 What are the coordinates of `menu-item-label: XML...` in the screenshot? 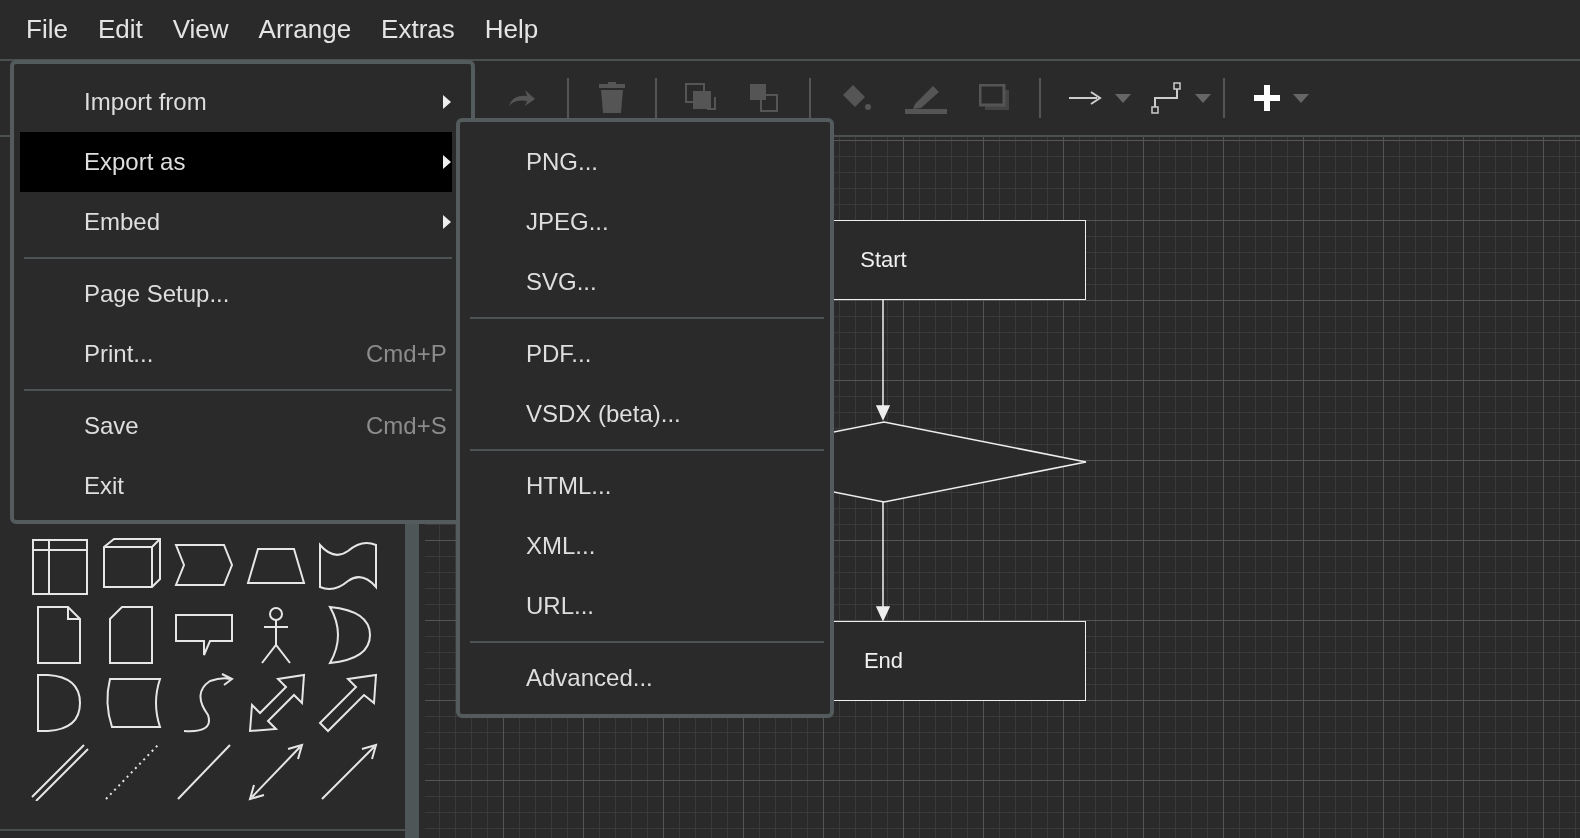 It's located at (561, 546).